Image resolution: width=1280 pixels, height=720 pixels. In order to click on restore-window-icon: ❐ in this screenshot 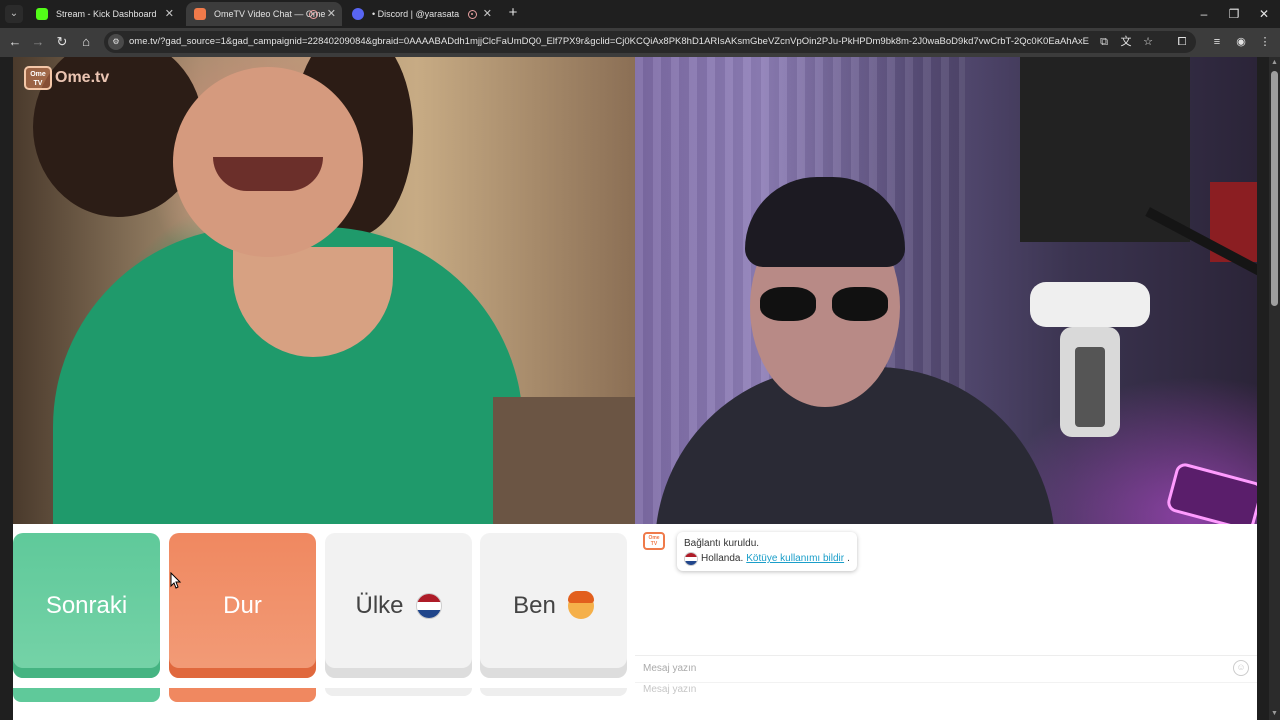, I will do `click(1234, 14)`.